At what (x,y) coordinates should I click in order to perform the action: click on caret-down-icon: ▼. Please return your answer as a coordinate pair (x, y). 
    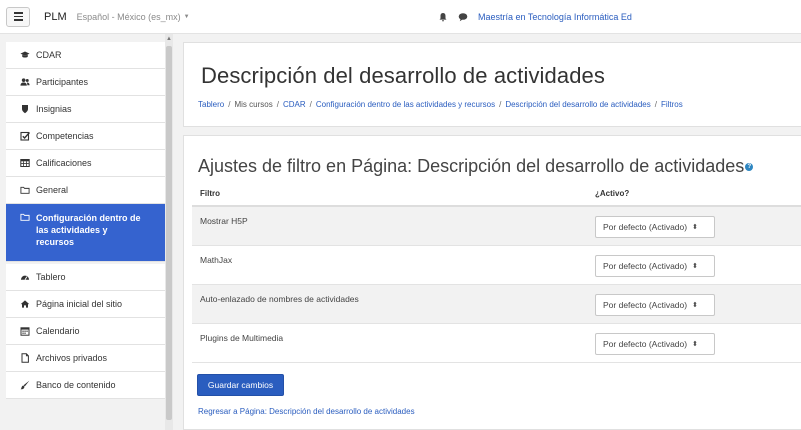
    Looking at the image, I should click on (186, 16).